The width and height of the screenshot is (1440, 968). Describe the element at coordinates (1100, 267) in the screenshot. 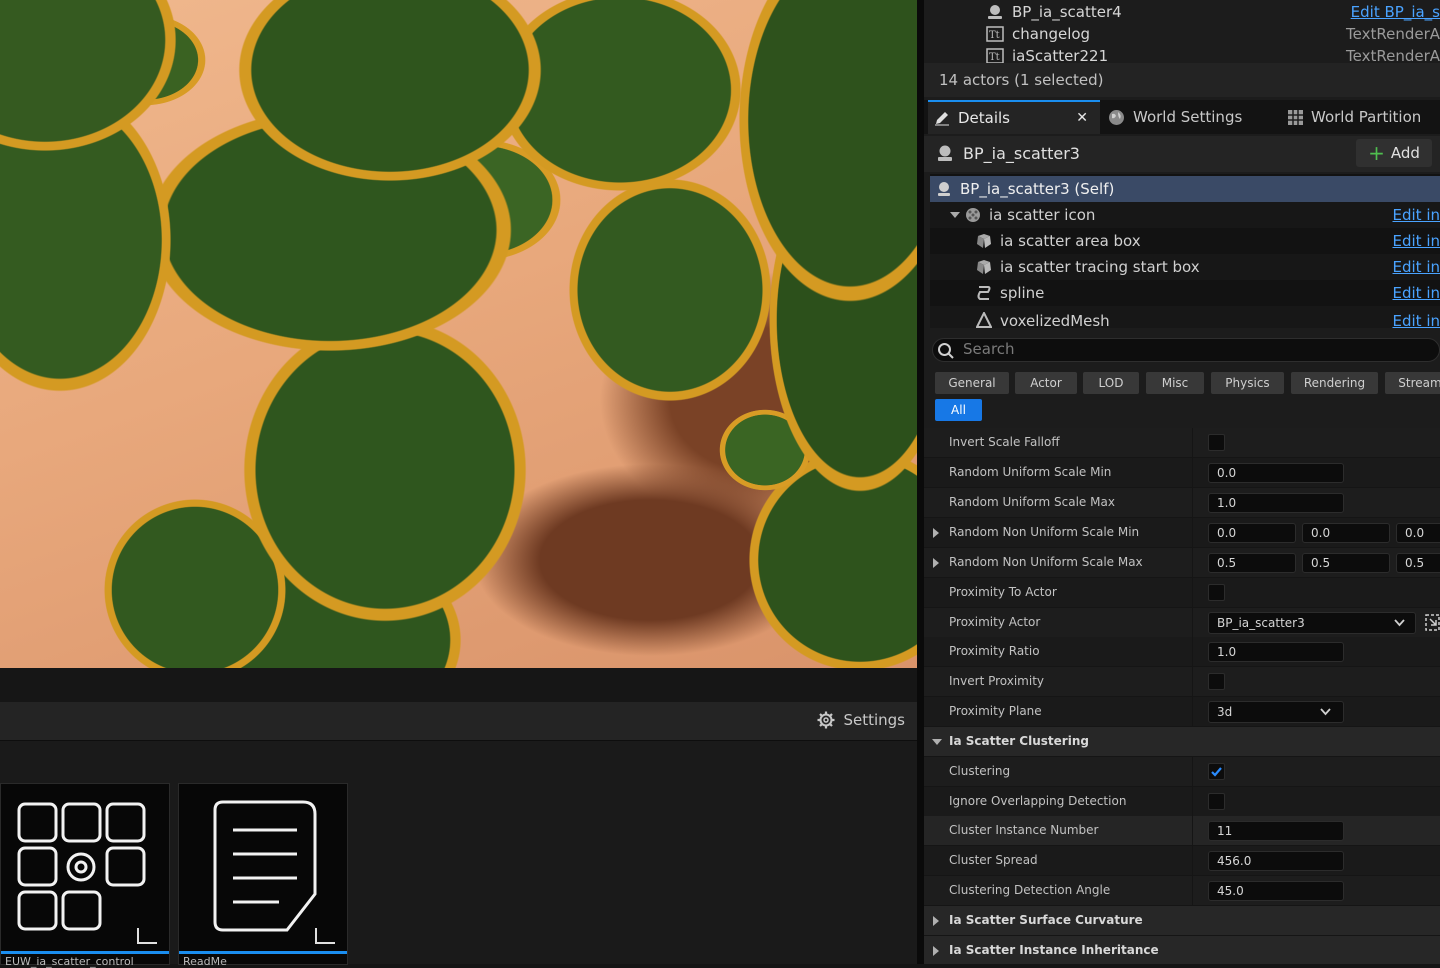

I see `component-label: ia scatter tracing start box` at that location.